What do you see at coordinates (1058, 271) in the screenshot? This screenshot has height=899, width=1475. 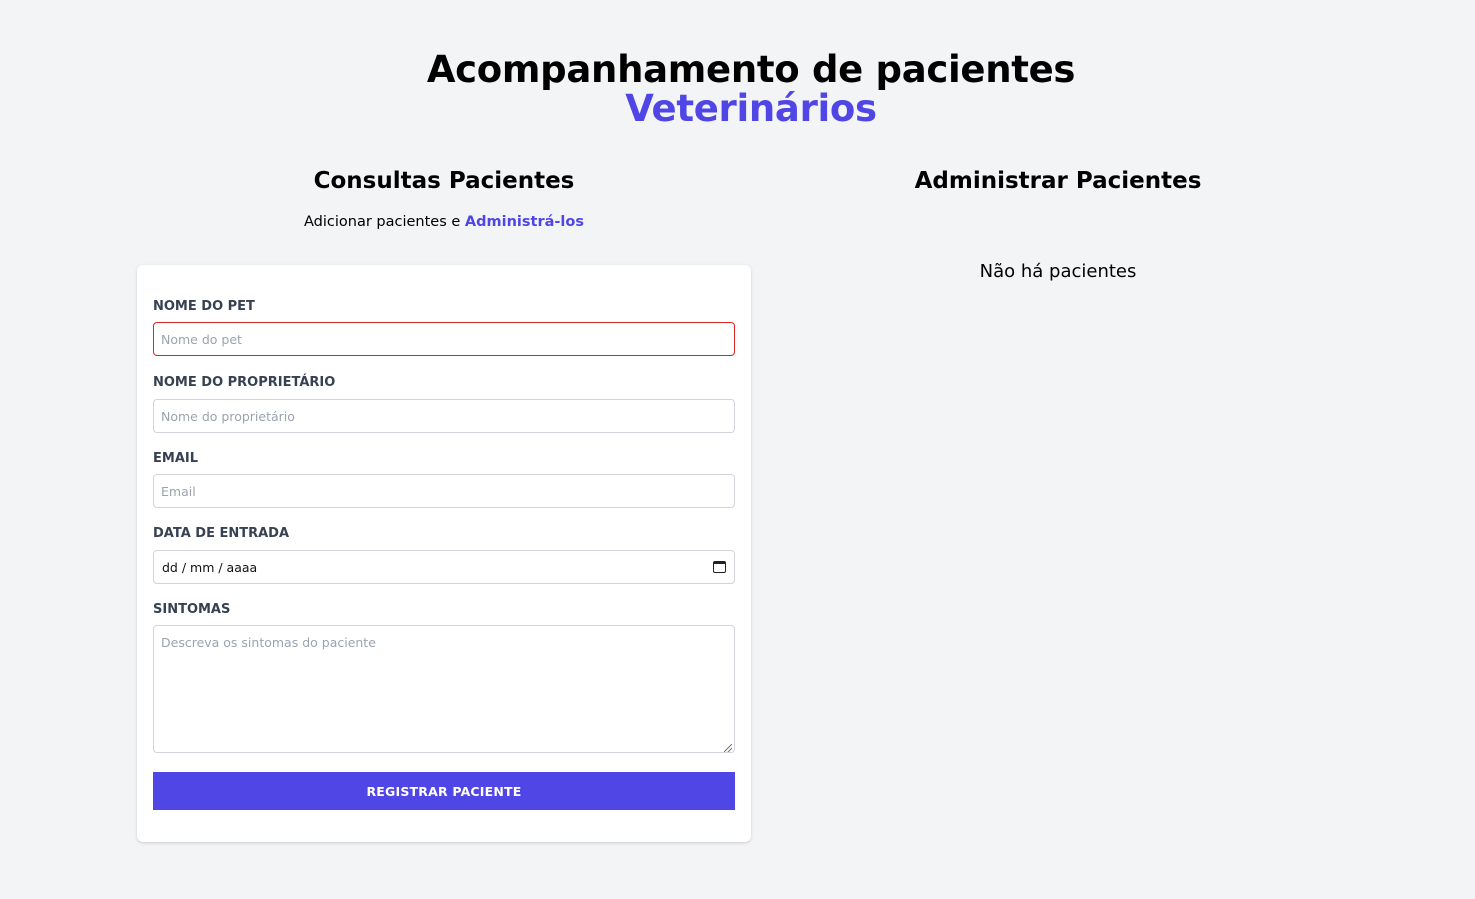 I see `empty-list-message: Não há pacientes` at bounding box center [1058, 271].